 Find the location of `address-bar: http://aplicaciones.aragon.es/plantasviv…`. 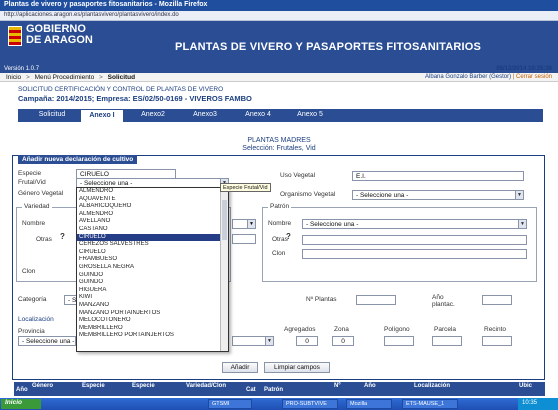

address-bar: http://aplicaciones.aragon.es/plantasviv… is located at coordinates (279, 16).